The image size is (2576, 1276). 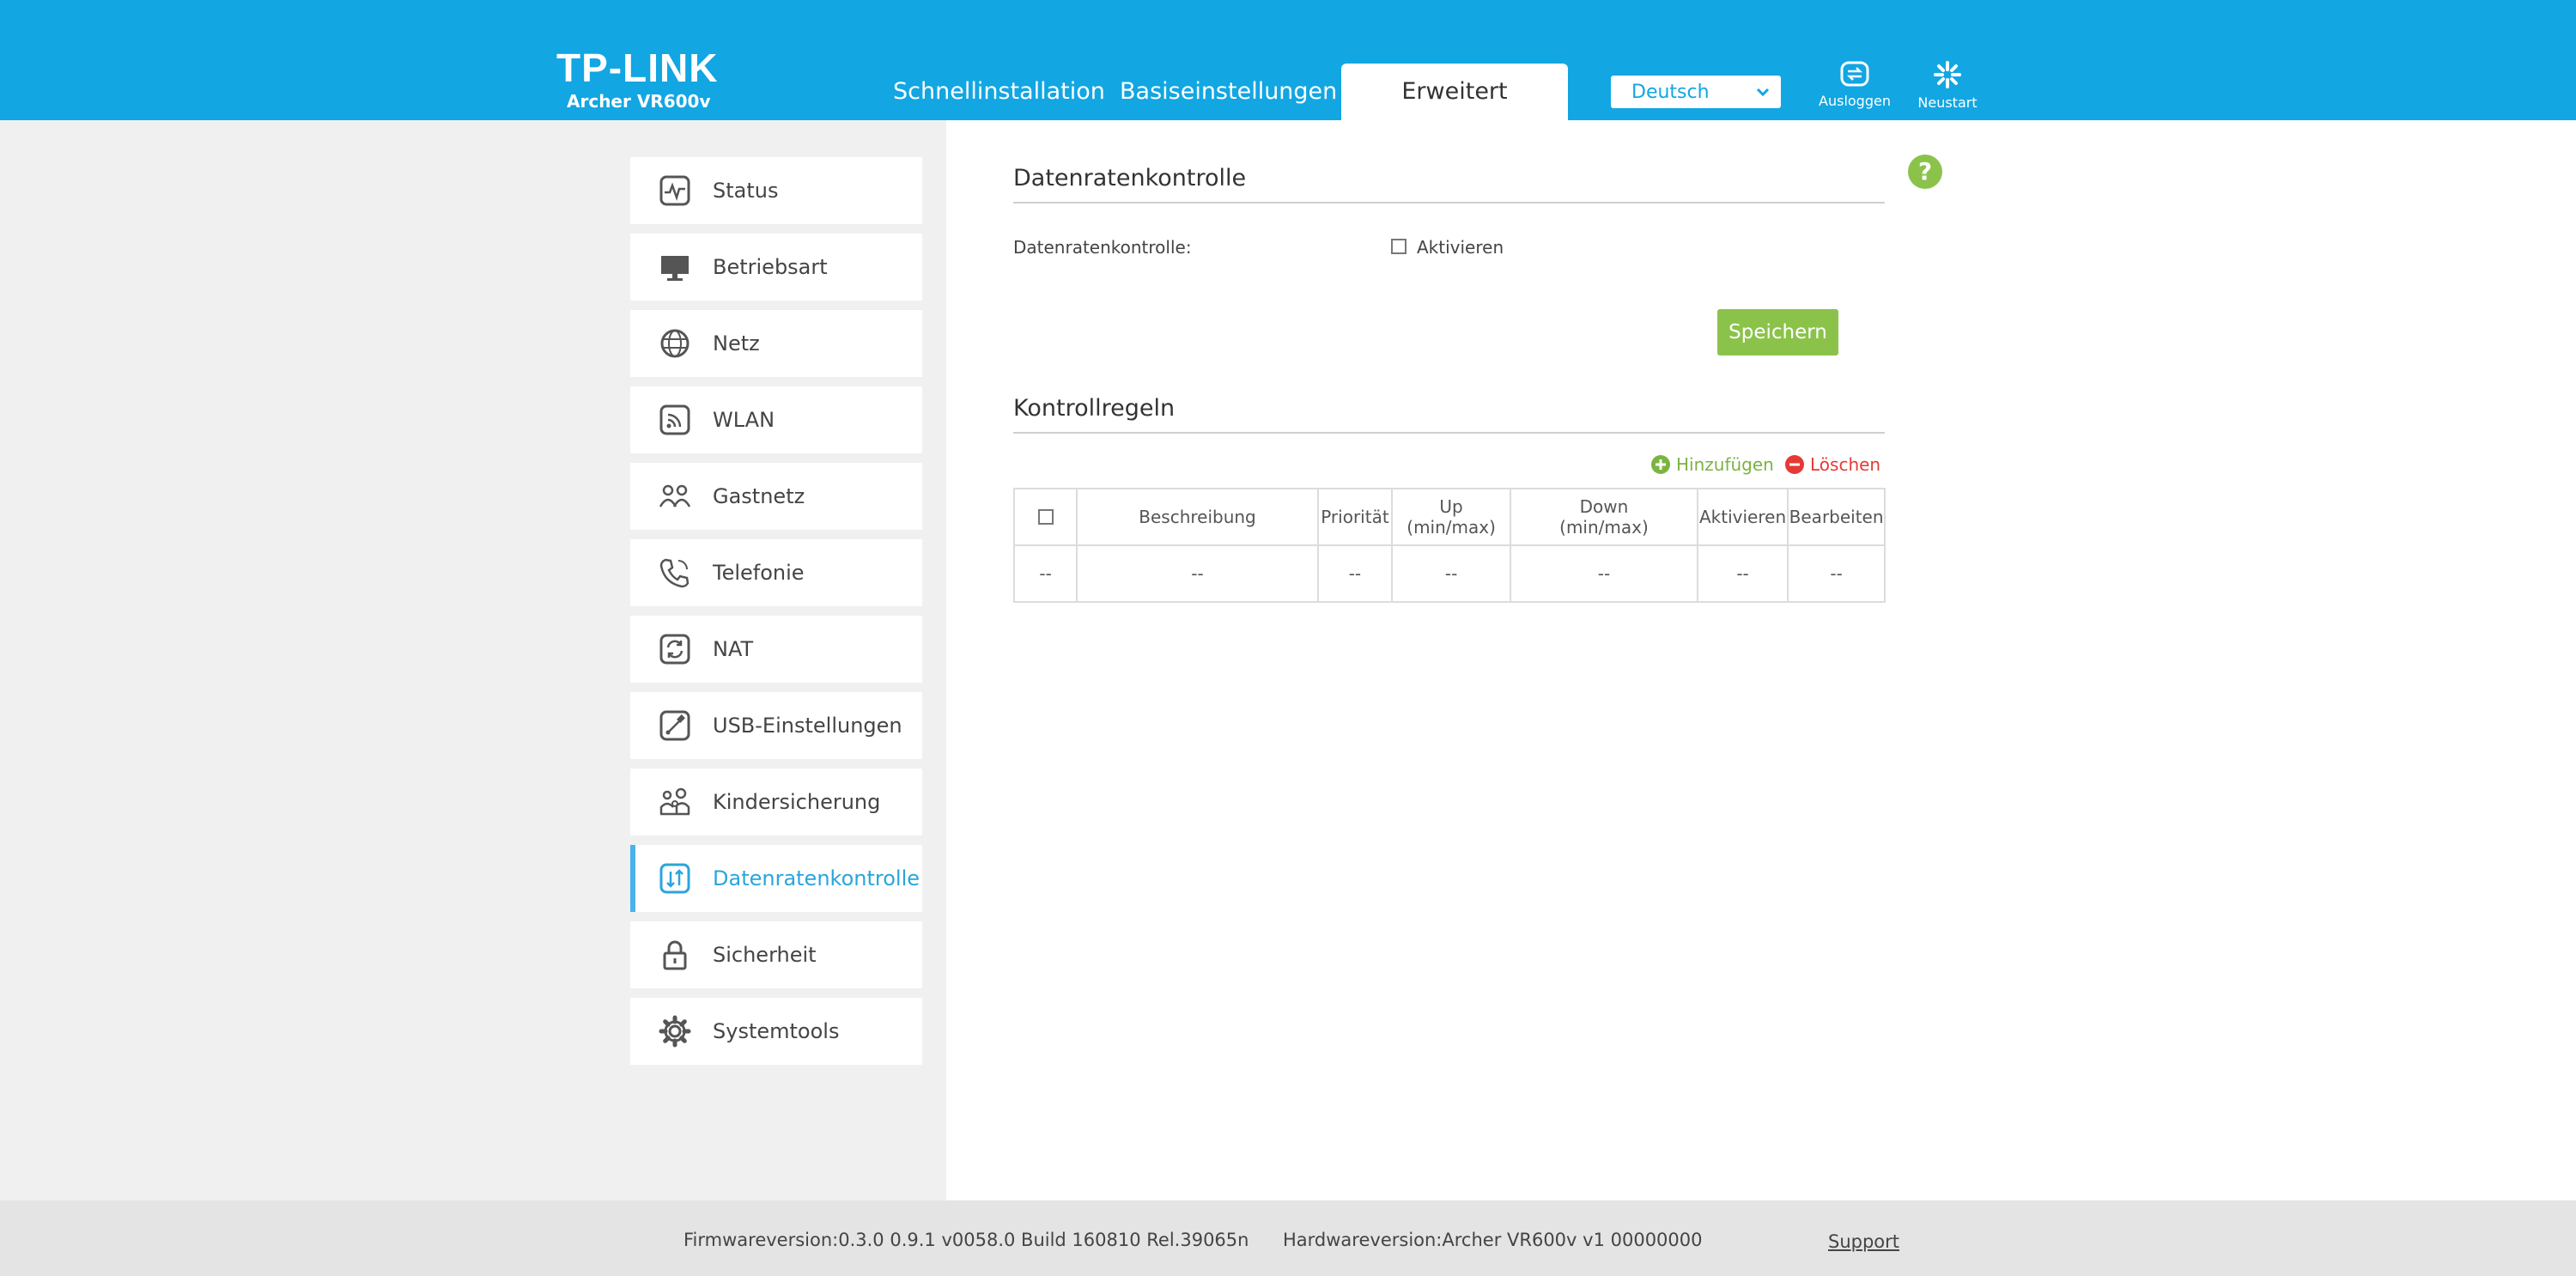 I want to click on plus-circle-icon, so click(x=1660, y=464).